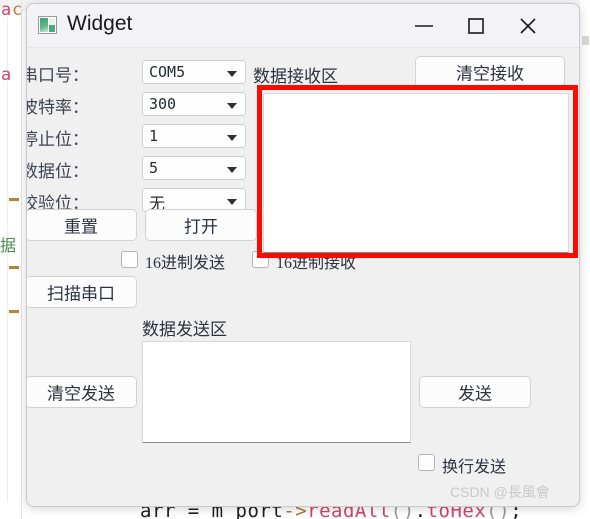 Image resolution: width=590 pixels, height=519 pixels. I want to click on maximize-icon, so click(476, 26).